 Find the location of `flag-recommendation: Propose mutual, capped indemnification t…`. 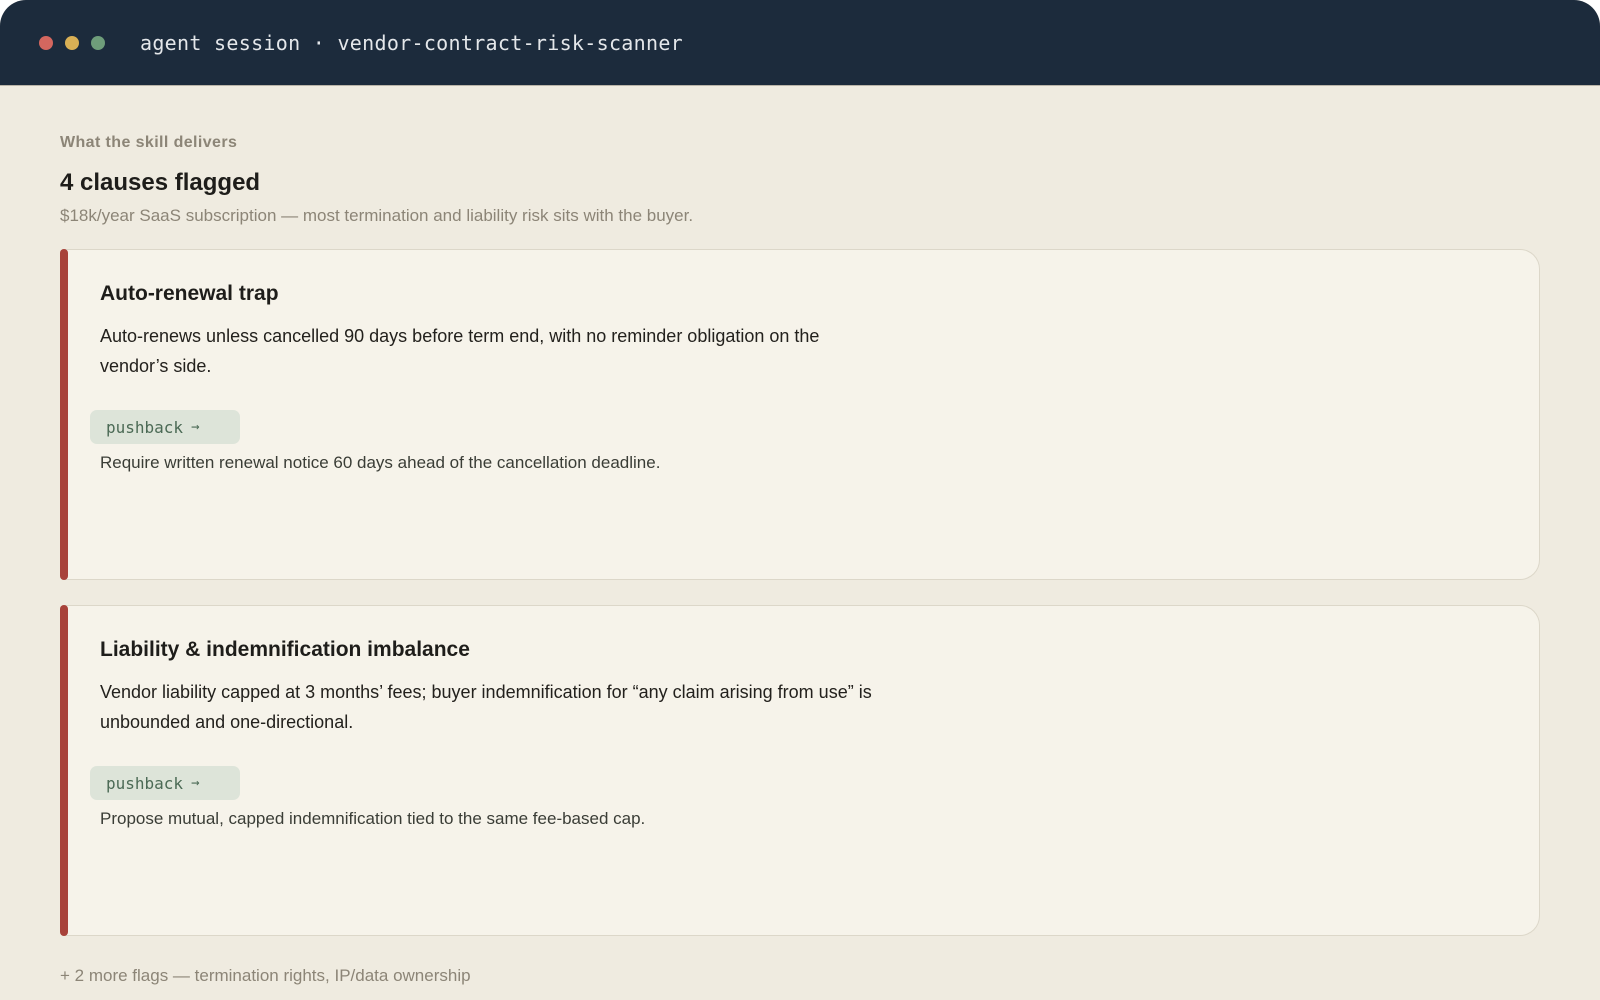

flag-recommendation: Propose mutual, capped indemnification t… is located at coordinates (373, 818).